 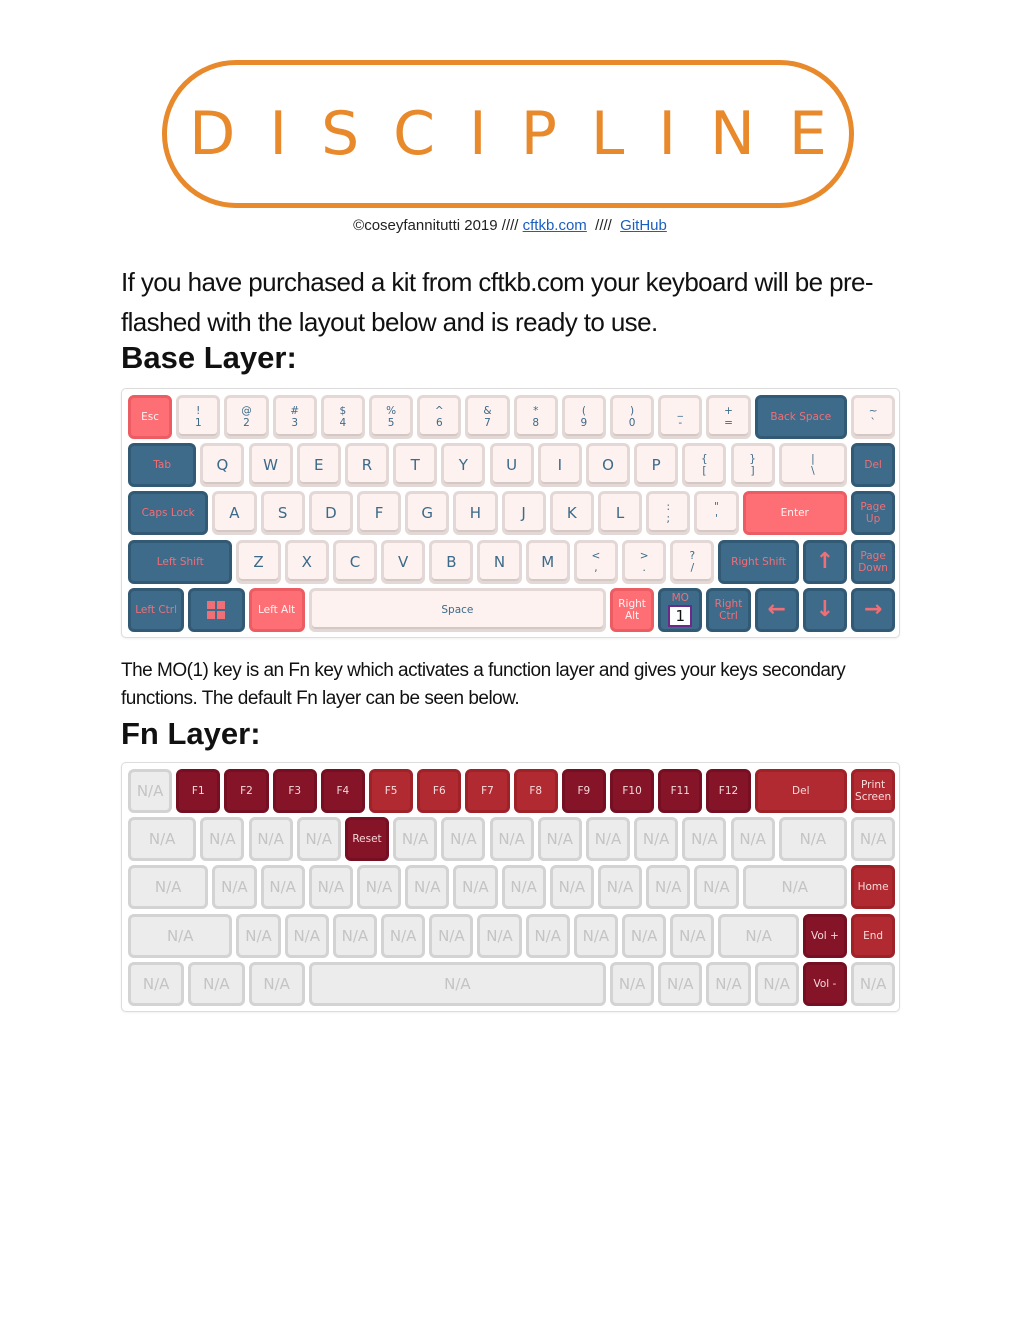 What do you see at coordinates (246, 417) in the screenshot?
I see `key-2: @2` at bounding box center [246, 417].